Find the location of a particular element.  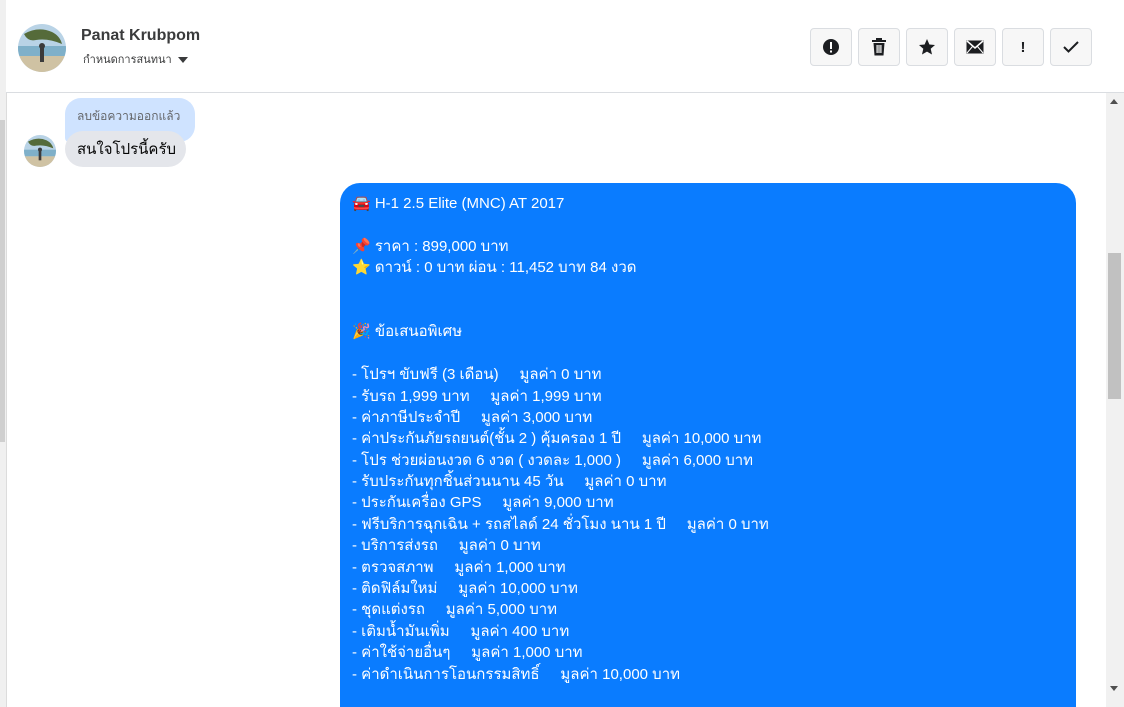

message-line: - โปรฯ ขับฟรี (3 เดือน) มูลค่า 0 บาท is located at coordinates (477, 375).